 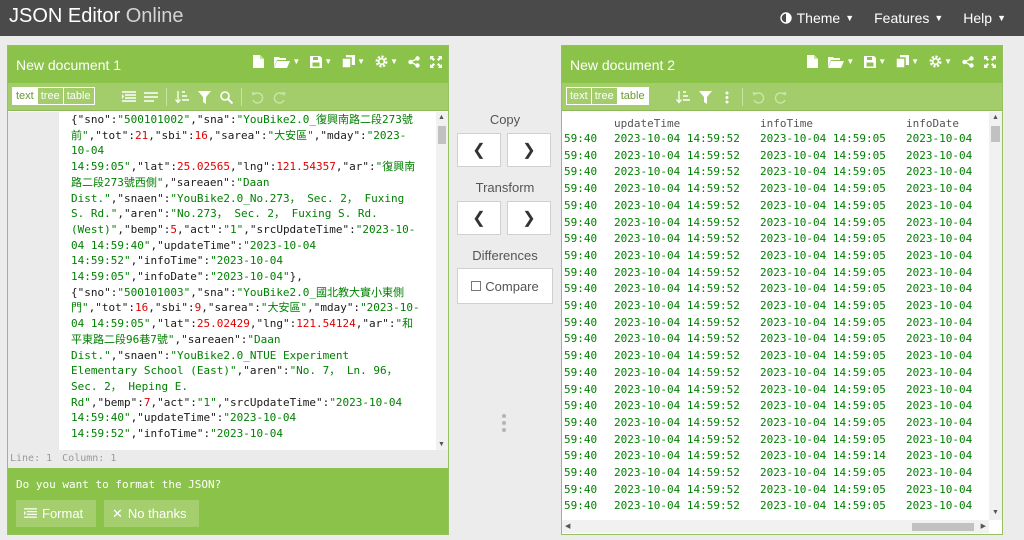 I want to click on code-line: Sec. 2， Heping E., so click(x=245, y=387).